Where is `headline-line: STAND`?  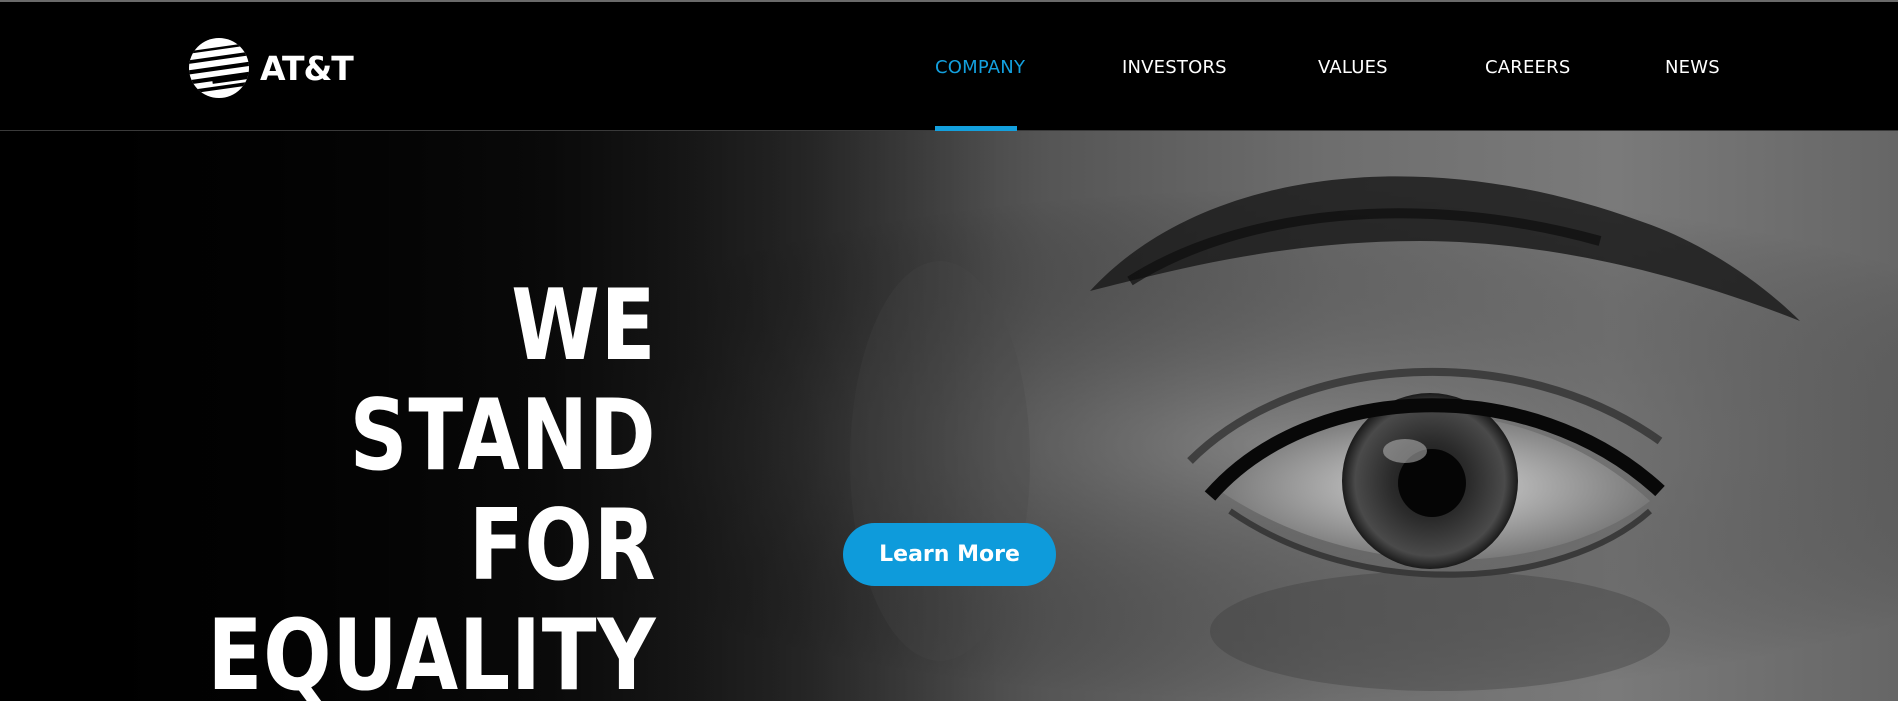
headline-line: STAND is located at coordinates (502, 436).